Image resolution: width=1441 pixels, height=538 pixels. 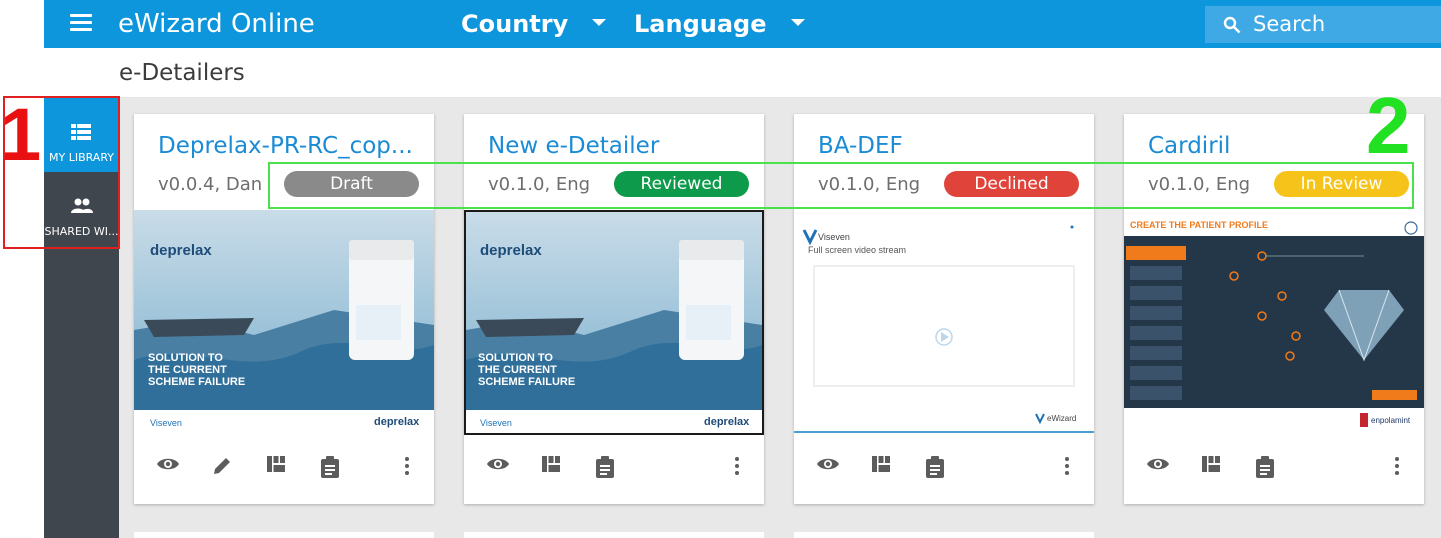 What do you see at coordinates (216, 24) in the screenshot?
I see `app-title: eWizard Online` at bounding box center [216, 24].